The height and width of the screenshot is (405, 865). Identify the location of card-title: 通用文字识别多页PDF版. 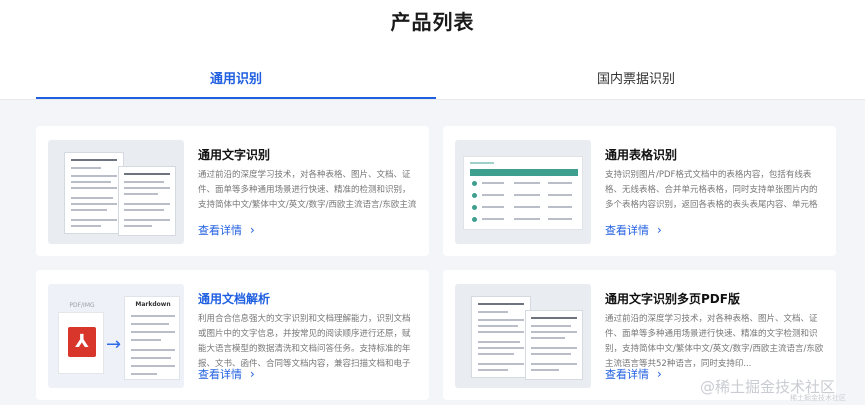
(672, 299).